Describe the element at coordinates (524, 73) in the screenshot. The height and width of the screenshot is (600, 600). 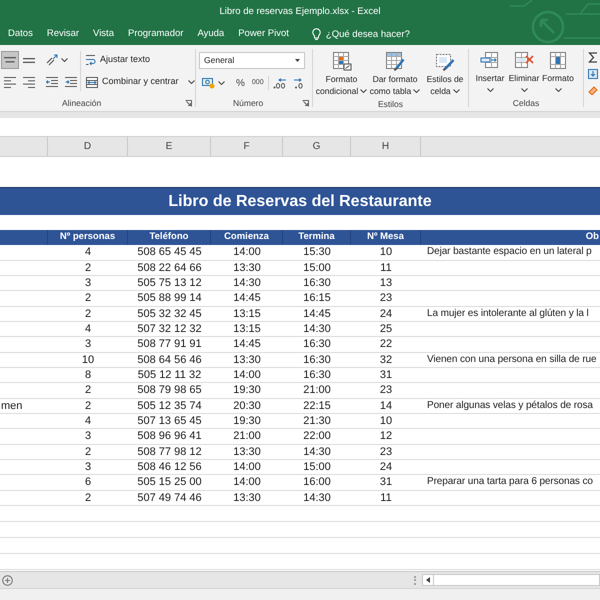
I see `delete-cells-button: Eliminar` at that location.